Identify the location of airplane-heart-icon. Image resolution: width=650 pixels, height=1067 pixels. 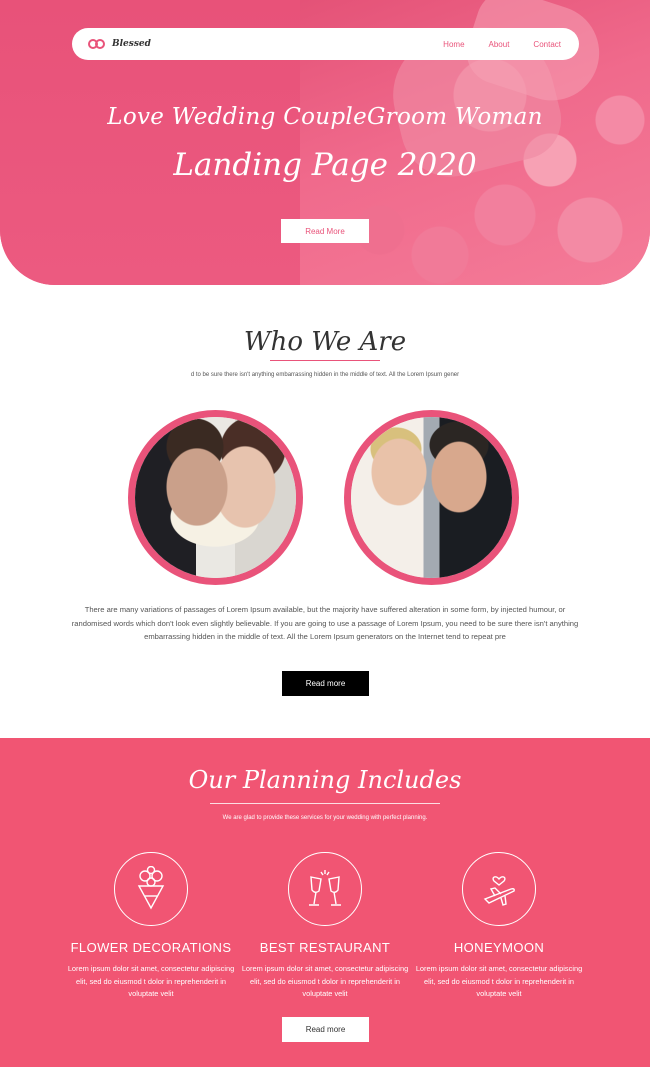
(499, 889).